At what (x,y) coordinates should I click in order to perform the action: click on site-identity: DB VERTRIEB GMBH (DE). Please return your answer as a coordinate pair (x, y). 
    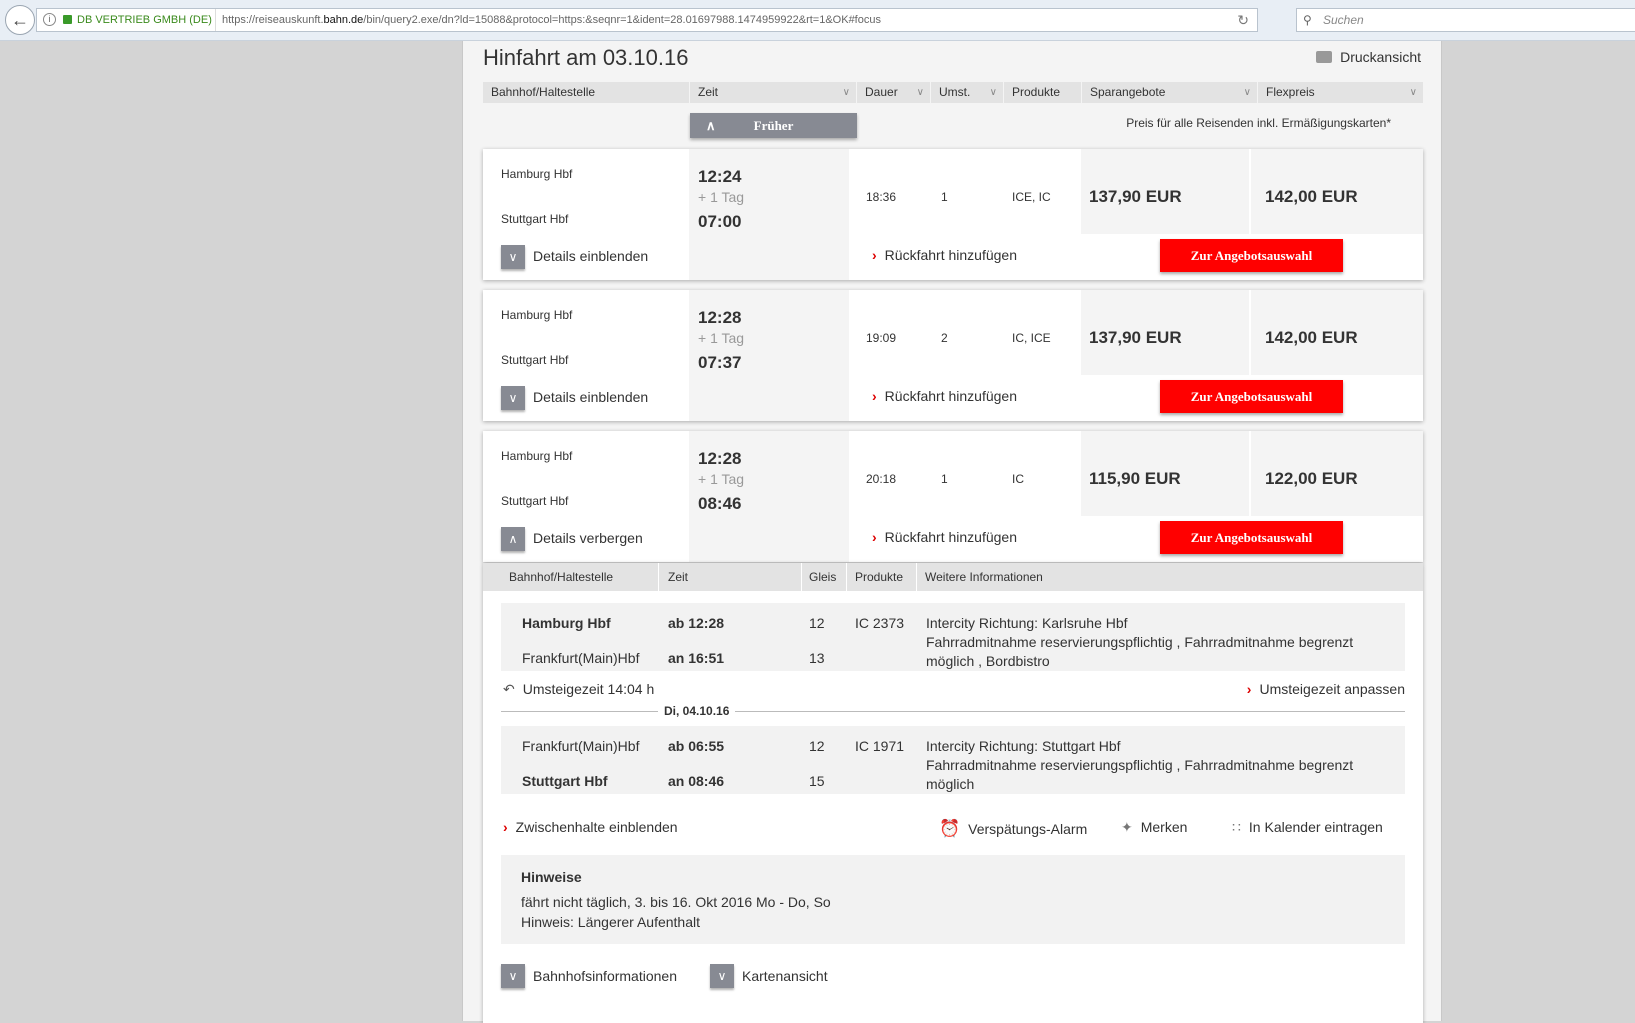
    Looking at the image, I should click on (144, 20).